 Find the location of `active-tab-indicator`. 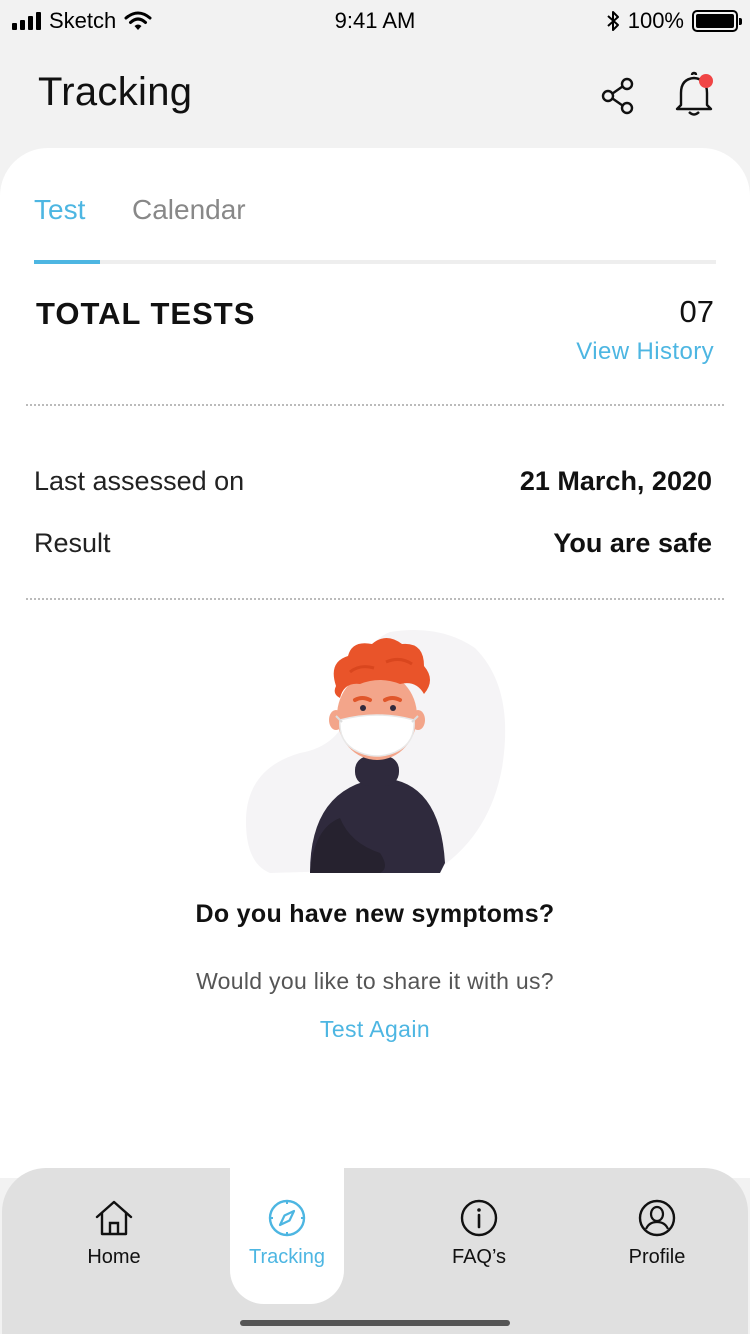

active-tab-indicator is located at coordinates (67, 262).